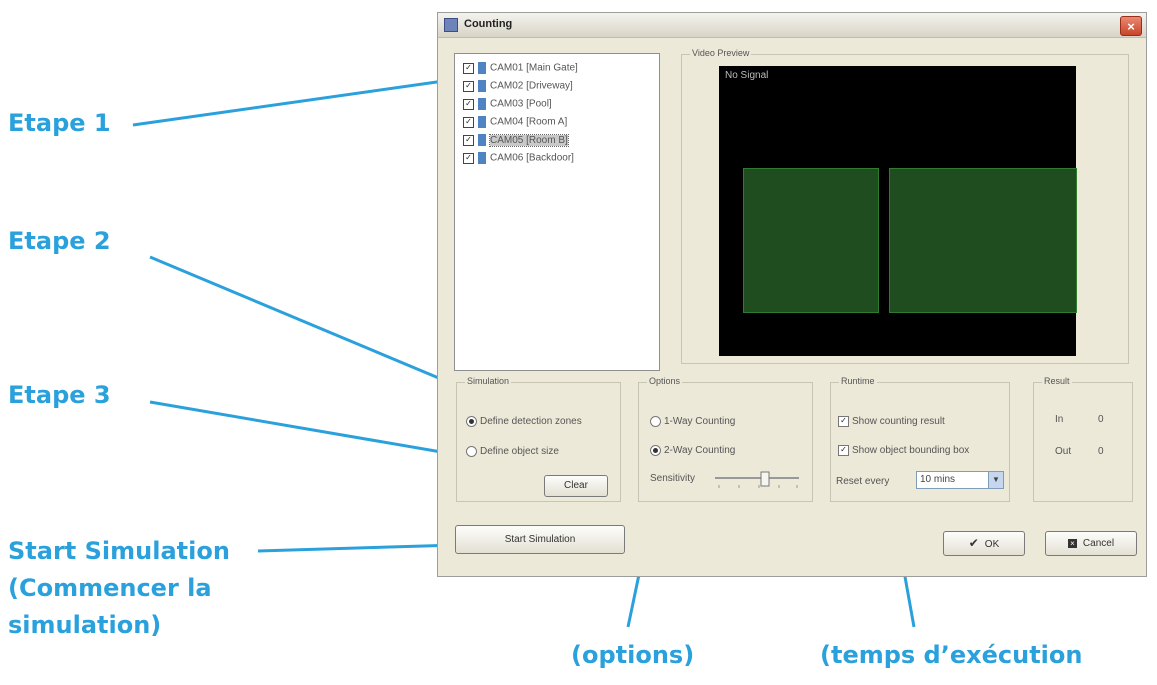  What do you see at coordinates (700, 422) in the screenshot?
I see `one-way-label: 1-Way Counting` at bounding box center [700, 422].